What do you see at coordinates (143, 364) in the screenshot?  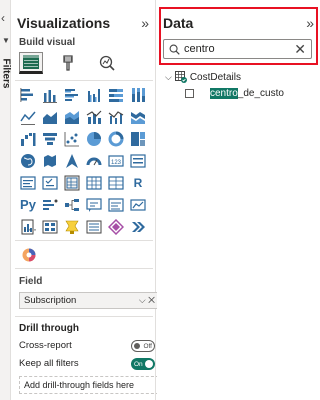 I see `keep-all-filters-toggle: On` at bounding box center [143, 364].